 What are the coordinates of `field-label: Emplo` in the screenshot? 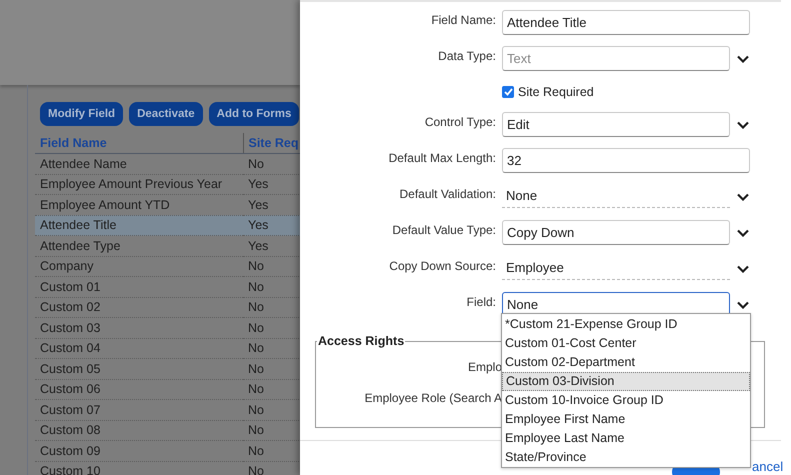 It's located at (484, 367).